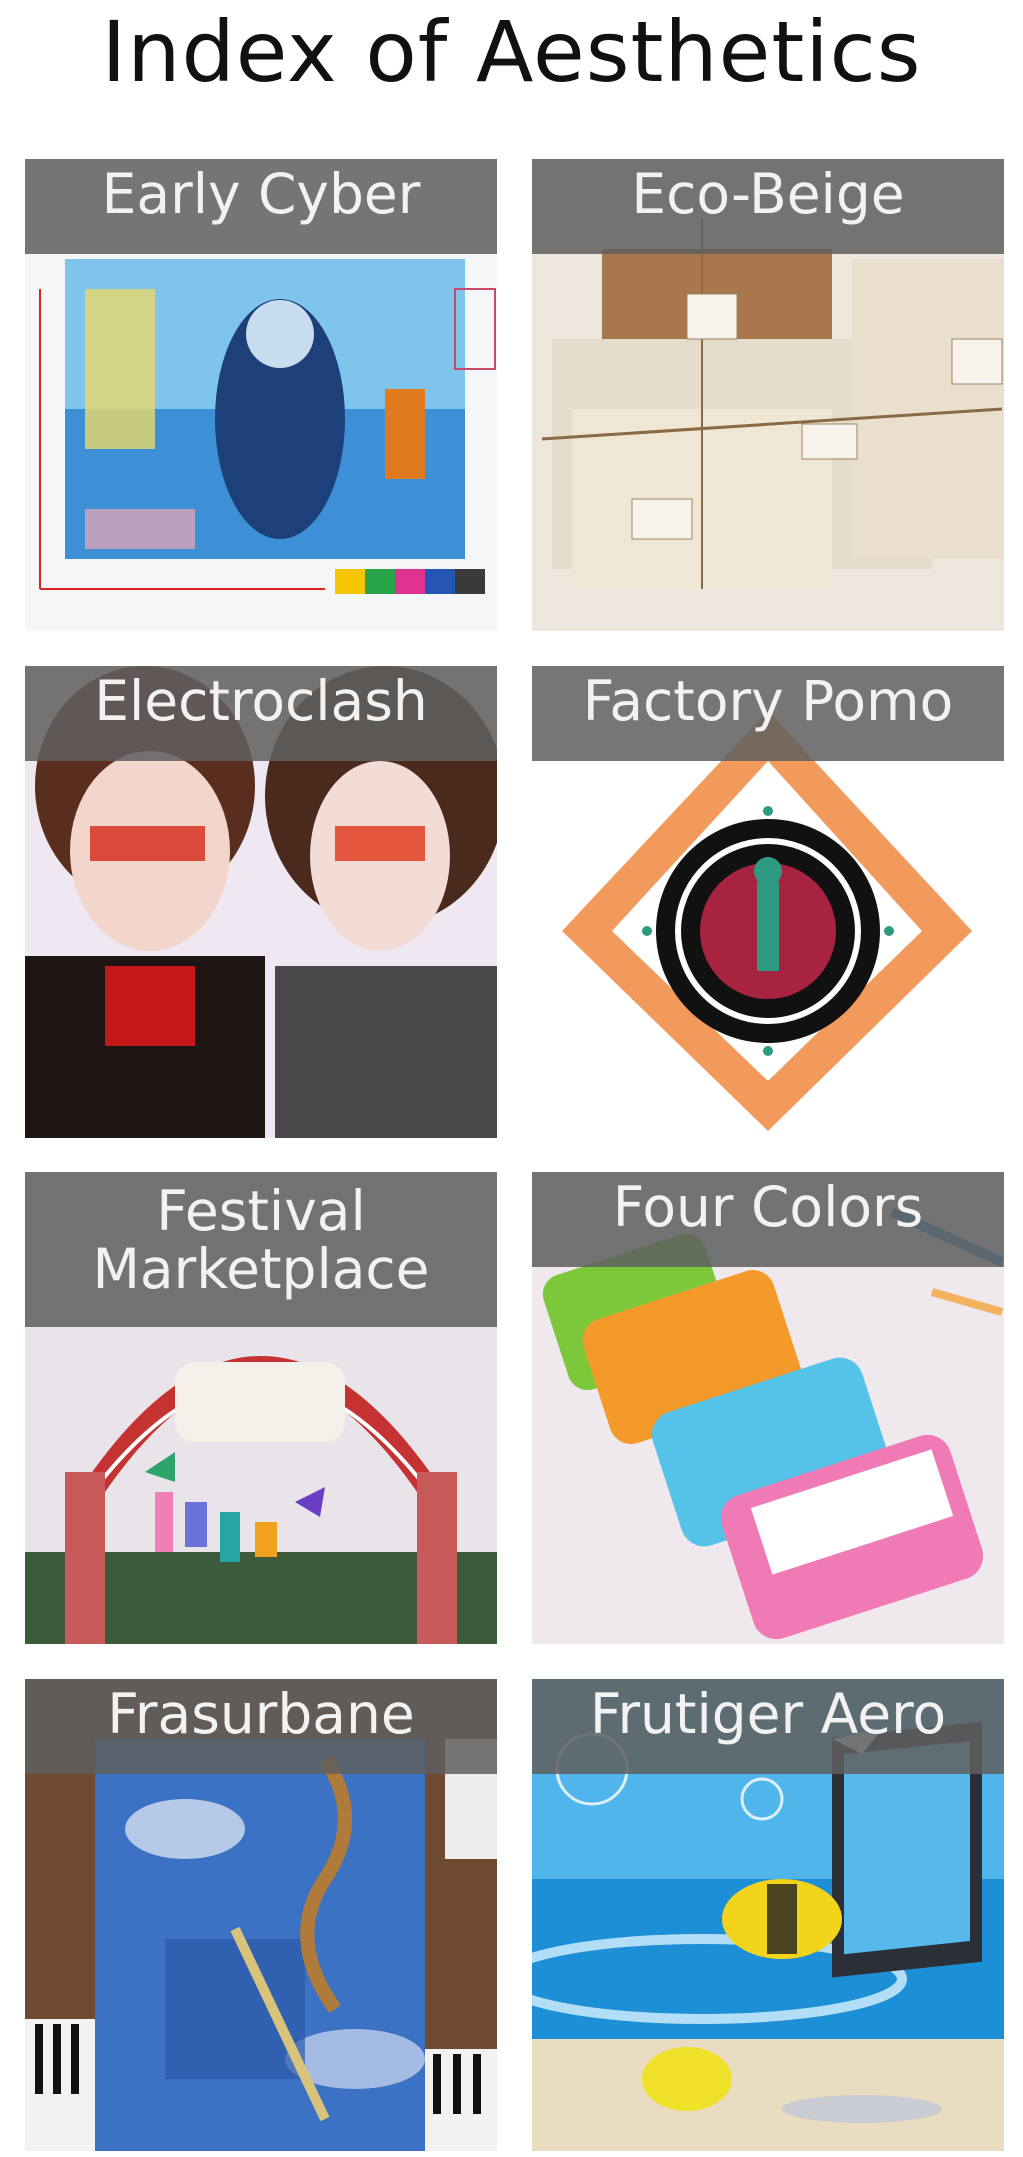 The height and width of the screenshot is (2157, 1023). Describe the element at coordinates (768, 1726) in the screenshot. I see `card-label: Frutiger Aero` at that location.